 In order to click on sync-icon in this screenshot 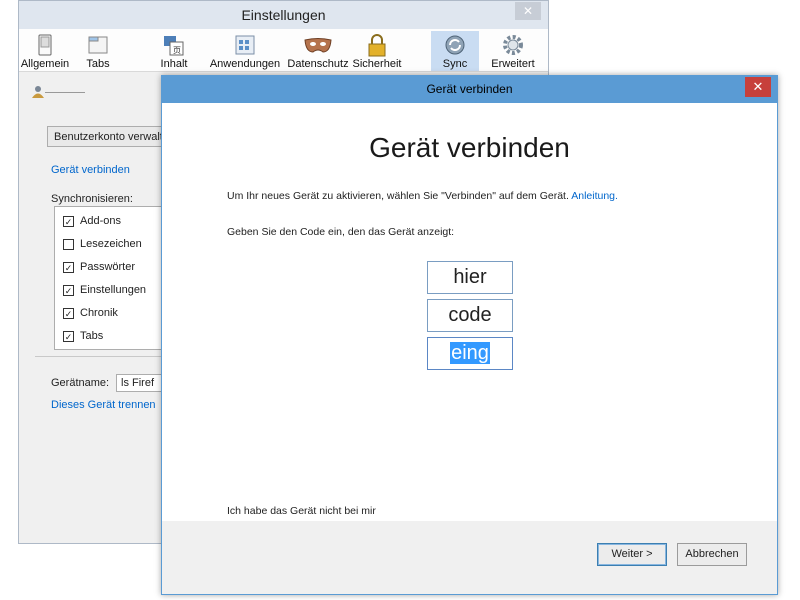, I will do `click(455, 45)`.